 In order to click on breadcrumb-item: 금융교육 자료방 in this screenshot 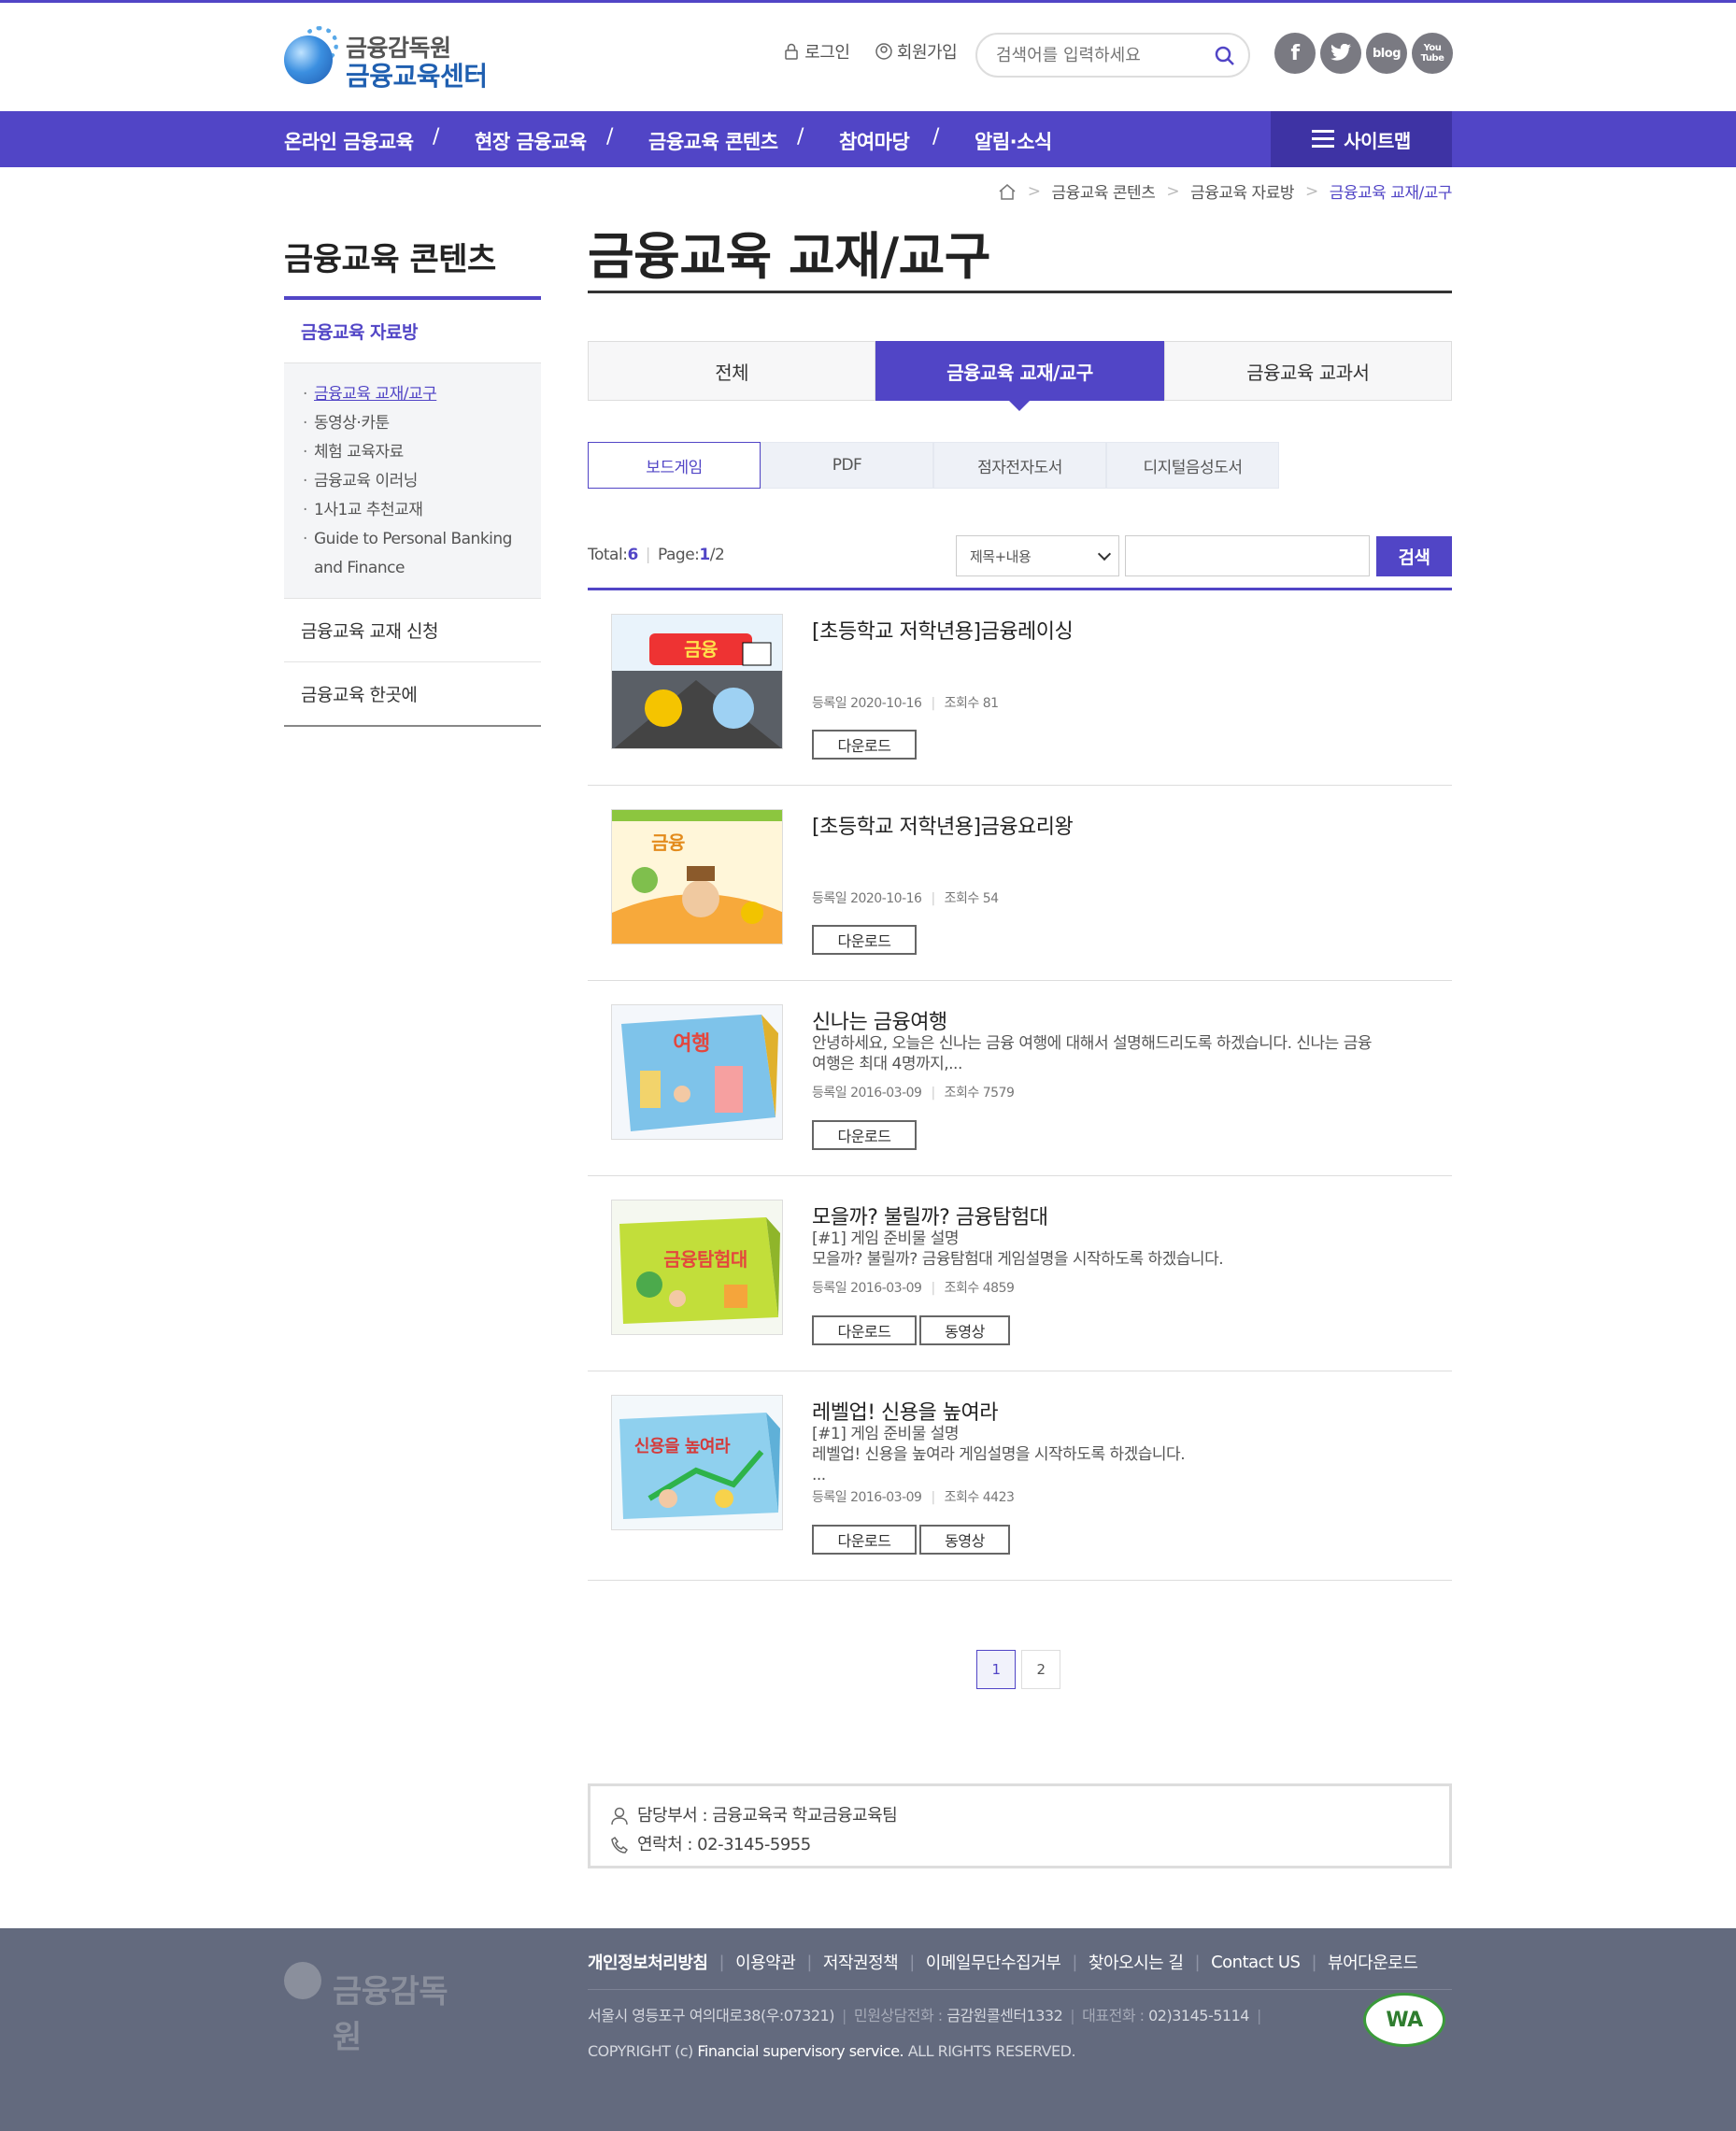, I will do `click(1242, 191)`.